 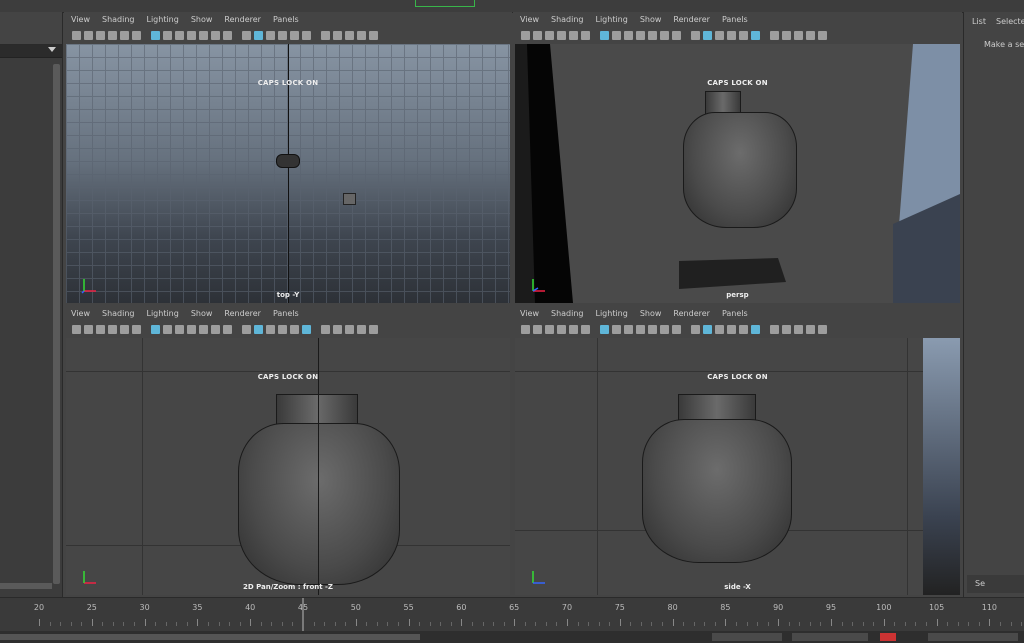 What do you see at coordinates (288, 161) in the screenshot?
I see `light-icon` at bounding box center [288, 161].